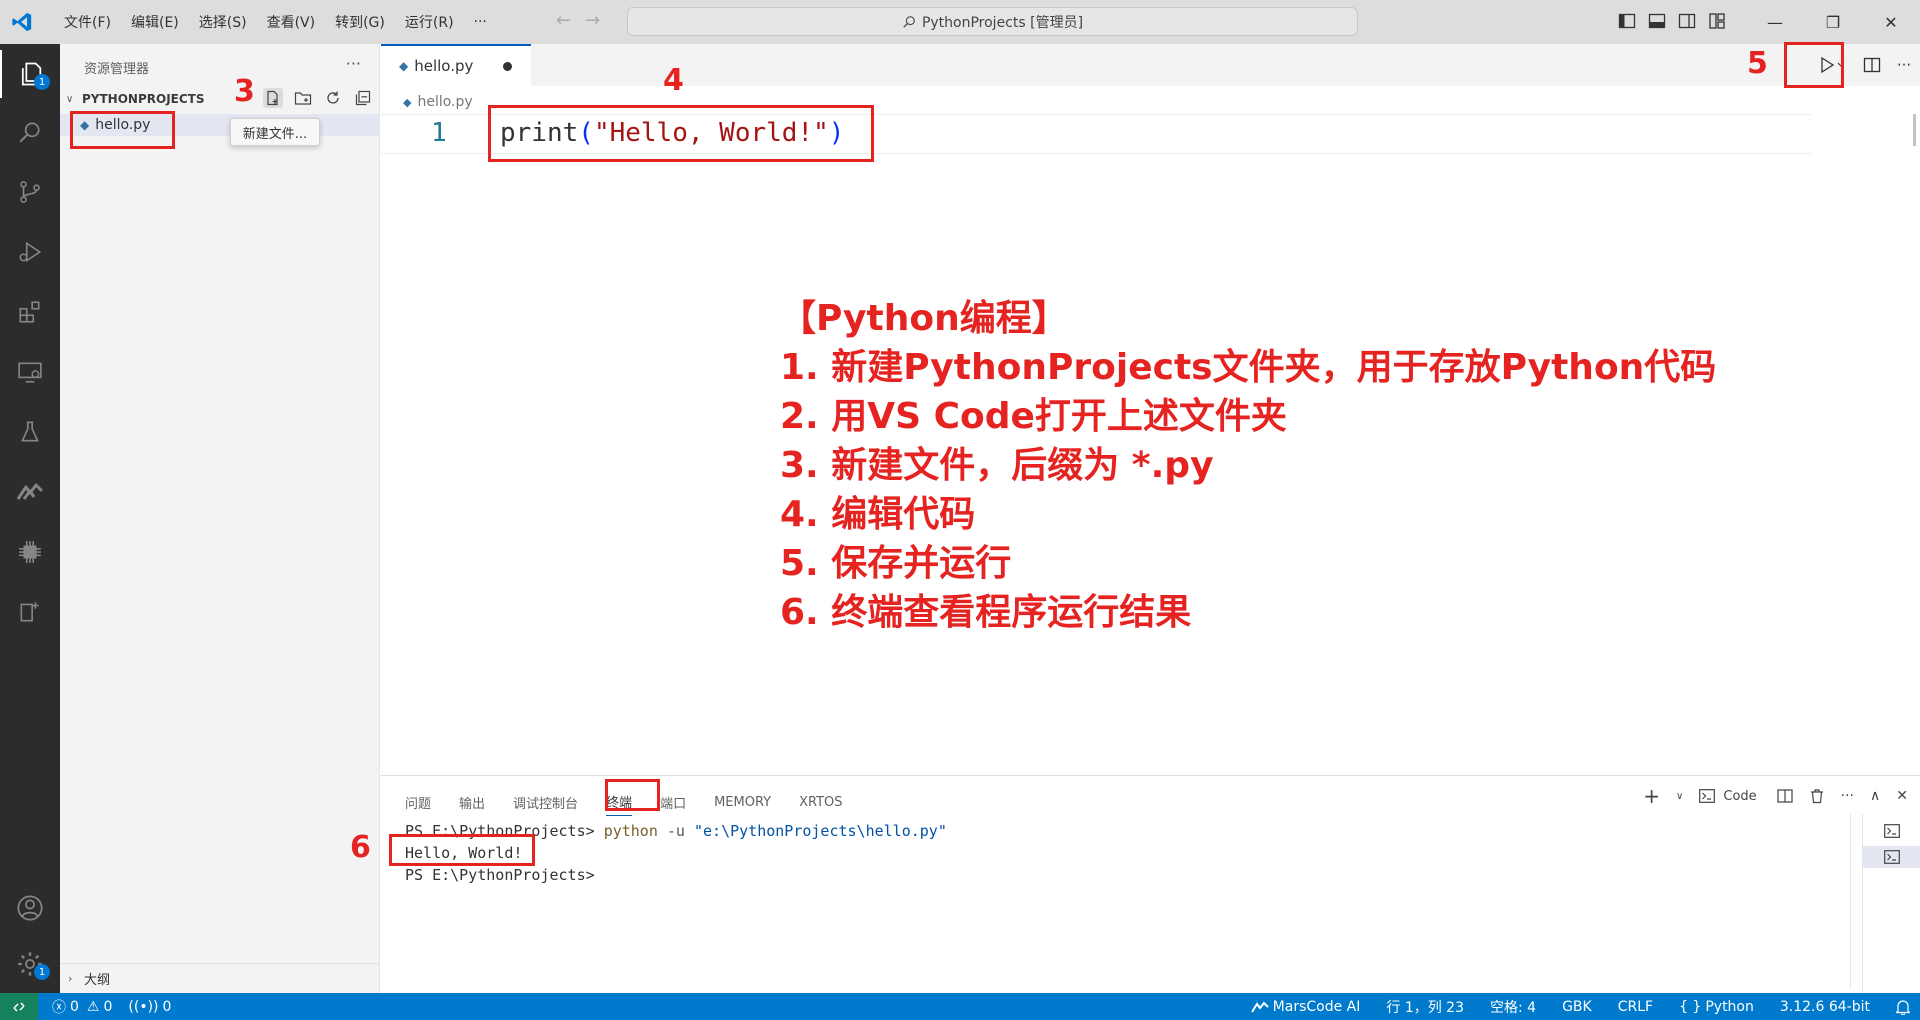  I want to click on restore-icon: ❐, so click(1833, 22).